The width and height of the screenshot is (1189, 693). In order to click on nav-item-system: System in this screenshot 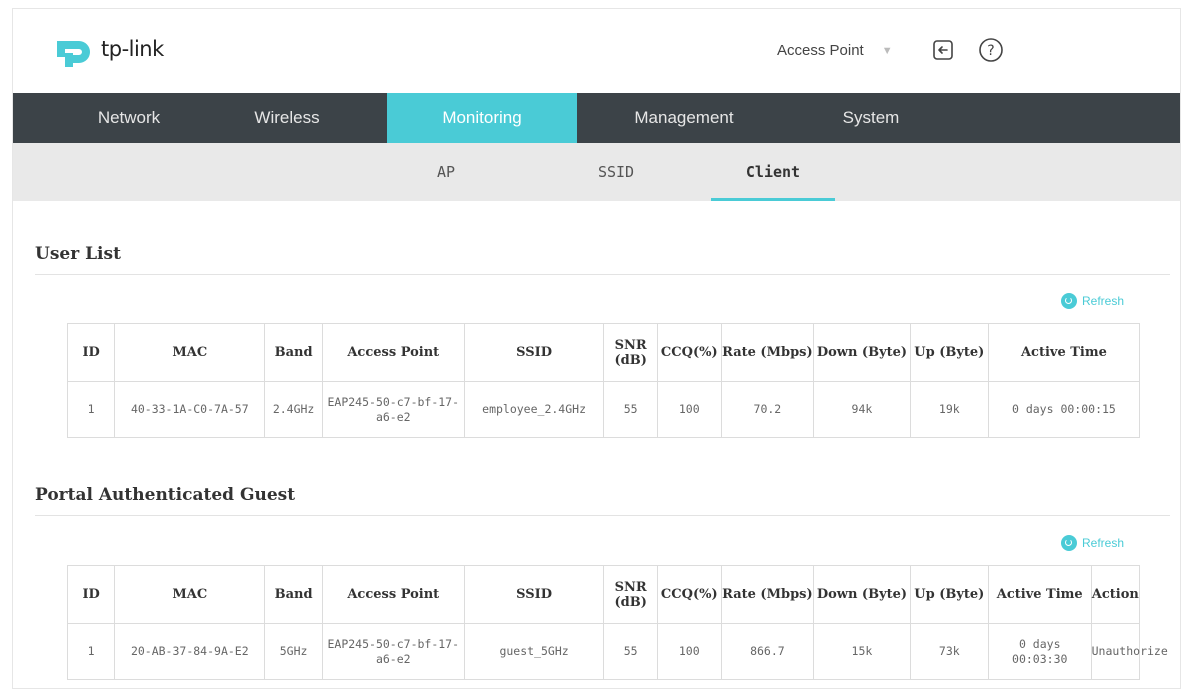, I will do `click(871, 118)`.